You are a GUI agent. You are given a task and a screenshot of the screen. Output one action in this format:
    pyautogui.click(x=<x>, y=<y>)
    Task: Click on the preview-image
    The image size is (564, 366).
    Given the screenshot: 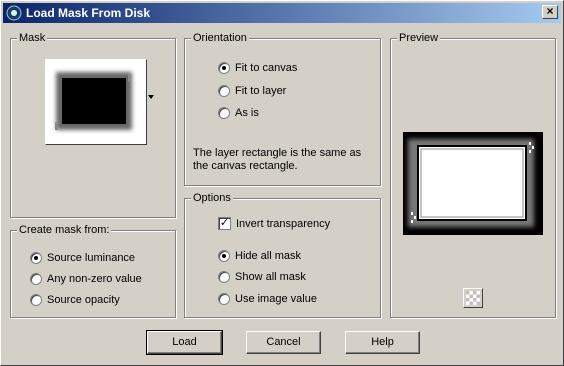 What is the action you would take?
    pyautogui.click(x=473, y=183)
    